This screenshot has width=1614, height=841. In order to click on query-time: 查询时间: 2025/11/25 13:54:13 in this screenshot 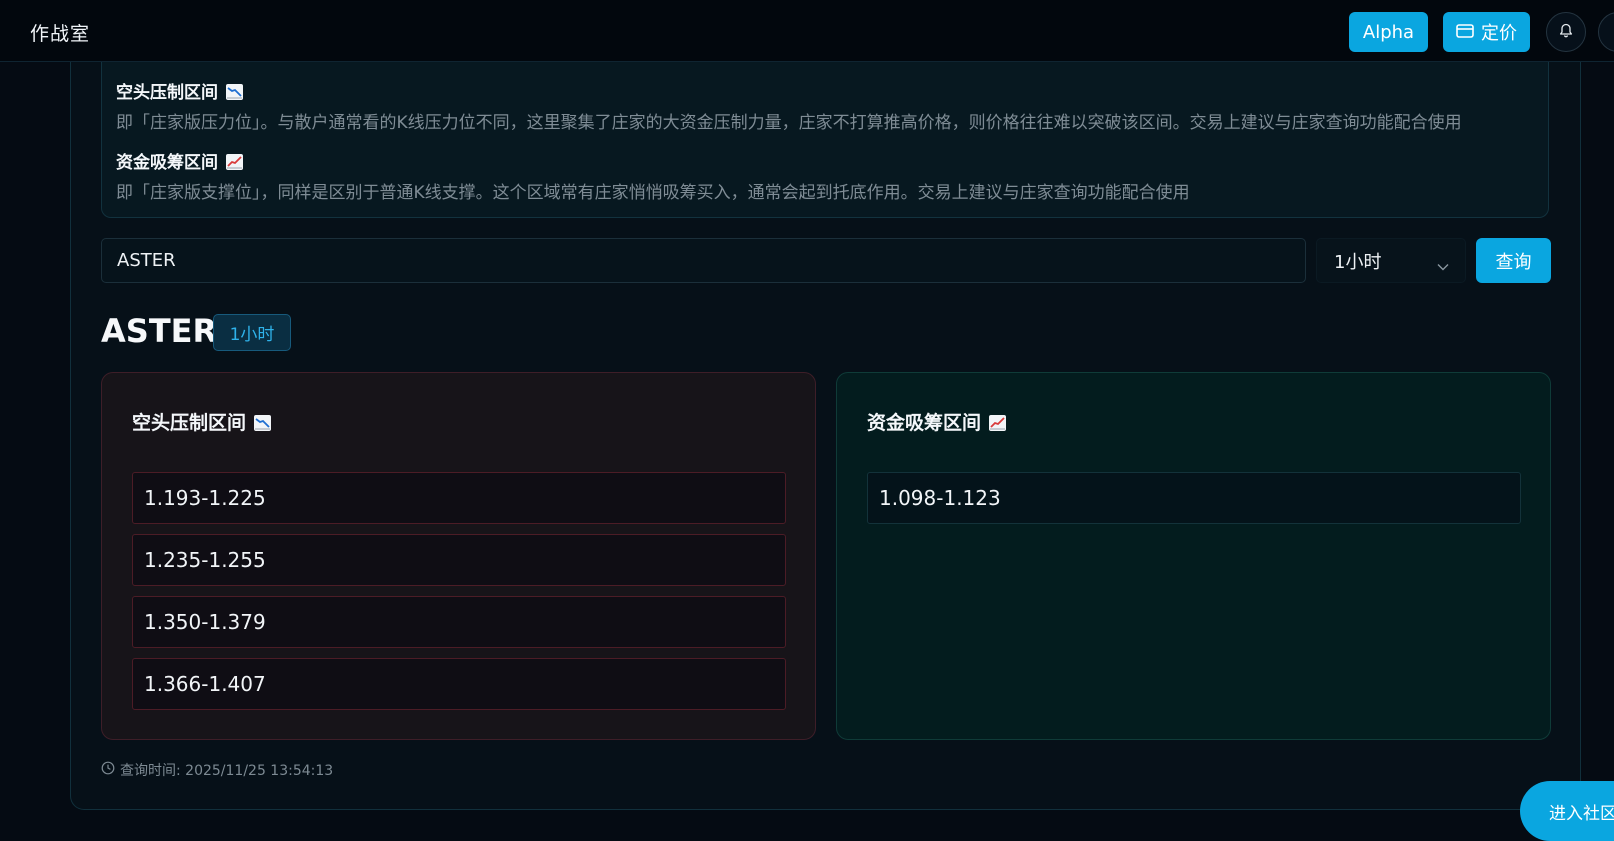, I will do `click(217, 770)`.